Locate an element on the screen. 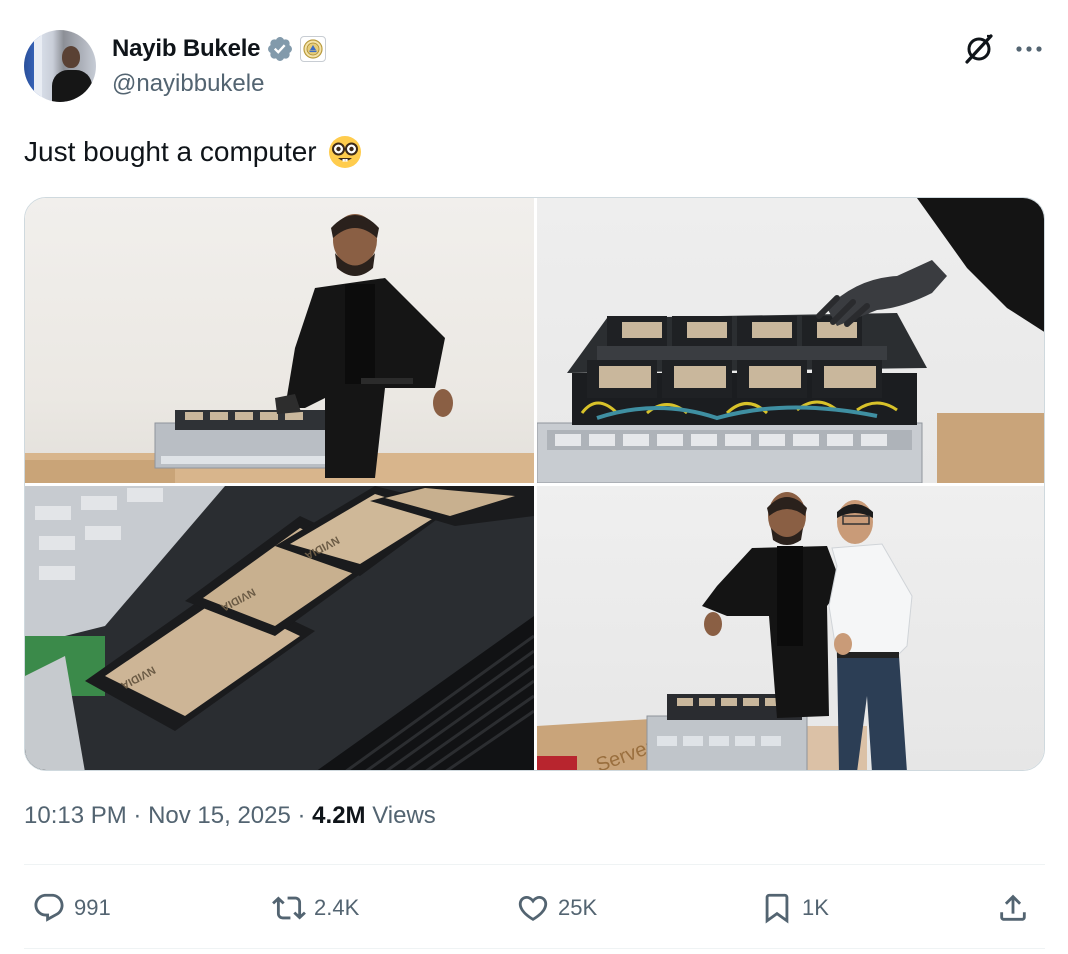  tweet-date: Nov 15, 2025 is located at coordinates (219, 816).